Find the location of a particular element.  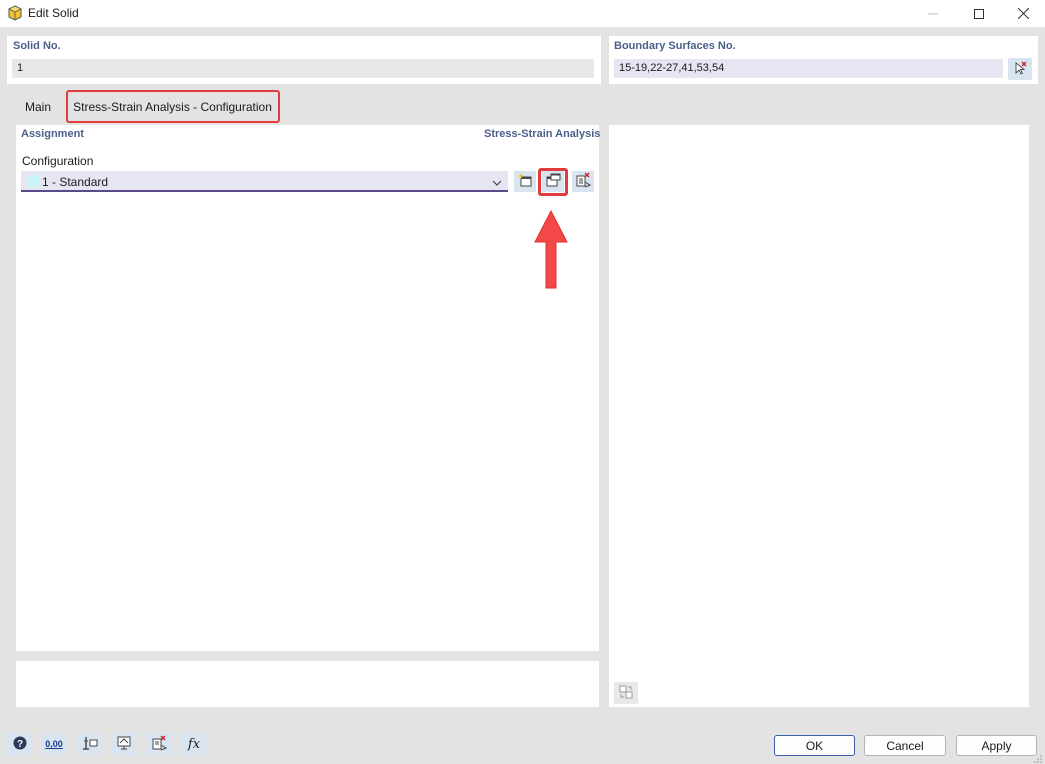

cube-app-icon is located at coordinates (15, 13).